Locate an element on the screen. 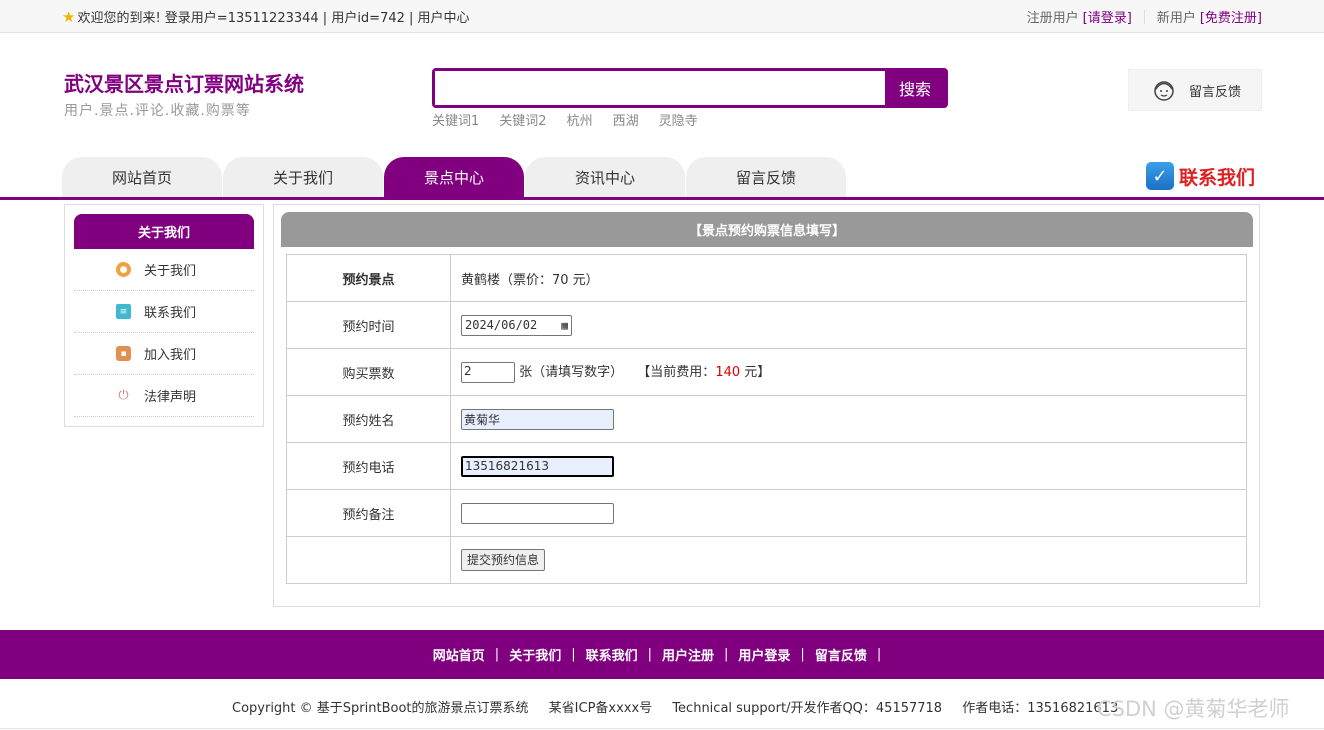 This screenshot has width=1324, height=730. form-row-submit: 提交预约信息 is located at coordinates (766, 560).